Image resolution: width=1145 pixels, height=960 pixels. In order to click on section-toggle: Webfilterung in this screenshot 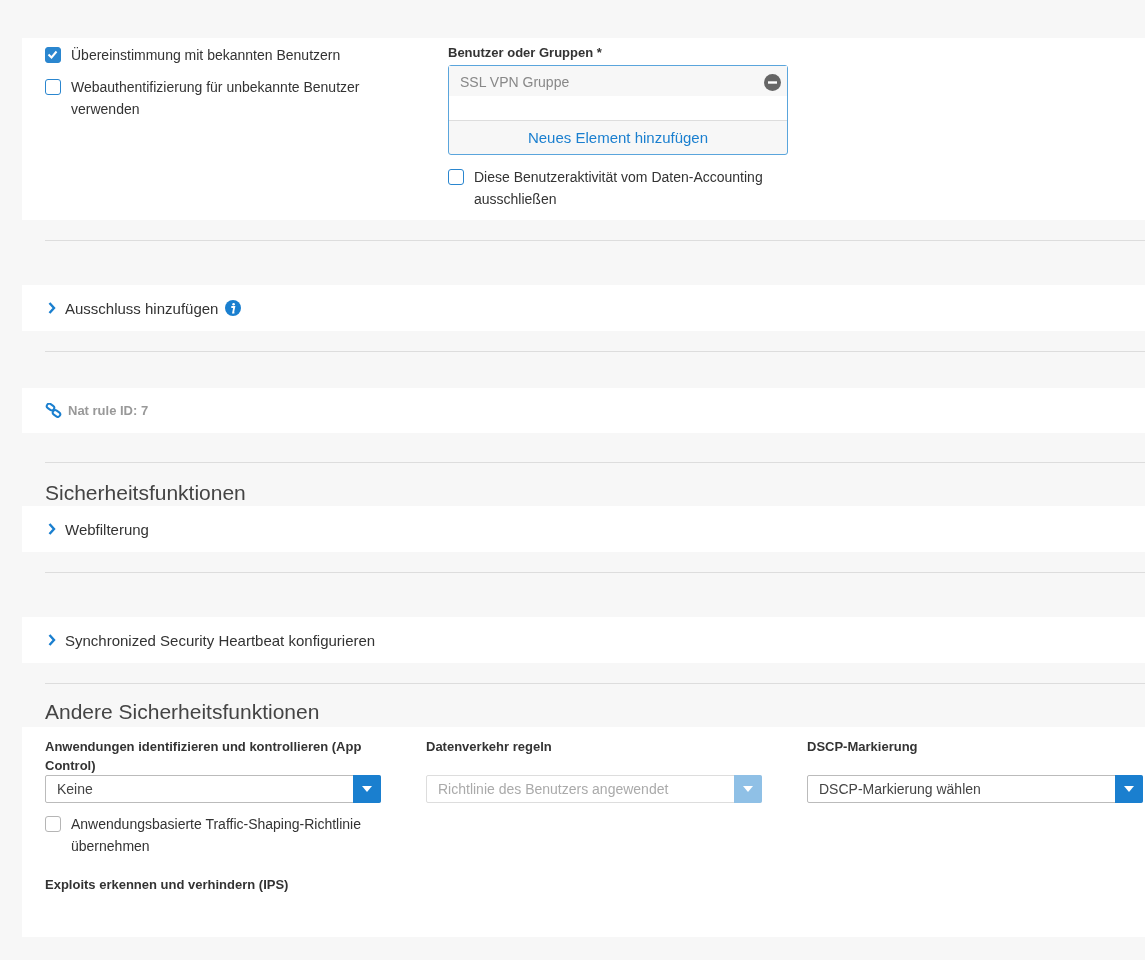, I will do `click(107, 529)`.